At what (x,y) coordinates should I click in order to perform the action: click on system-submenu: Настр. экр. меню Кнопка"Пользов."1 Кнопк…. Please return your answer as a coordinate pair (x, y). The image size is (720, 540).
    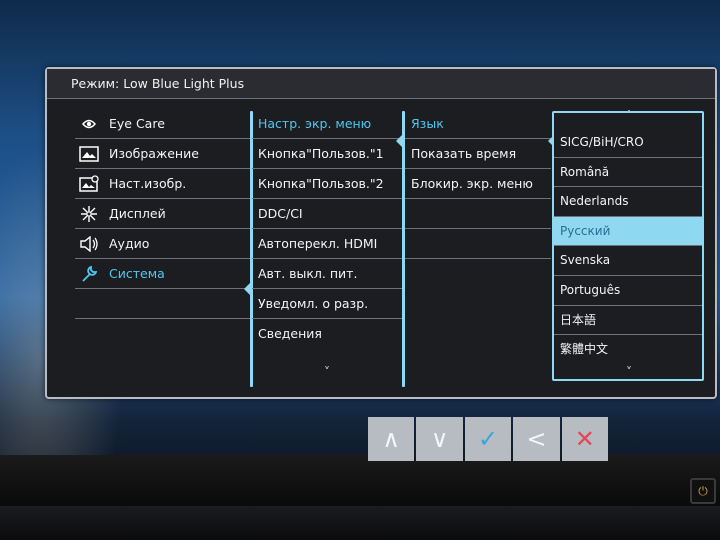
    Looking at the image, I should click on (327, 245).